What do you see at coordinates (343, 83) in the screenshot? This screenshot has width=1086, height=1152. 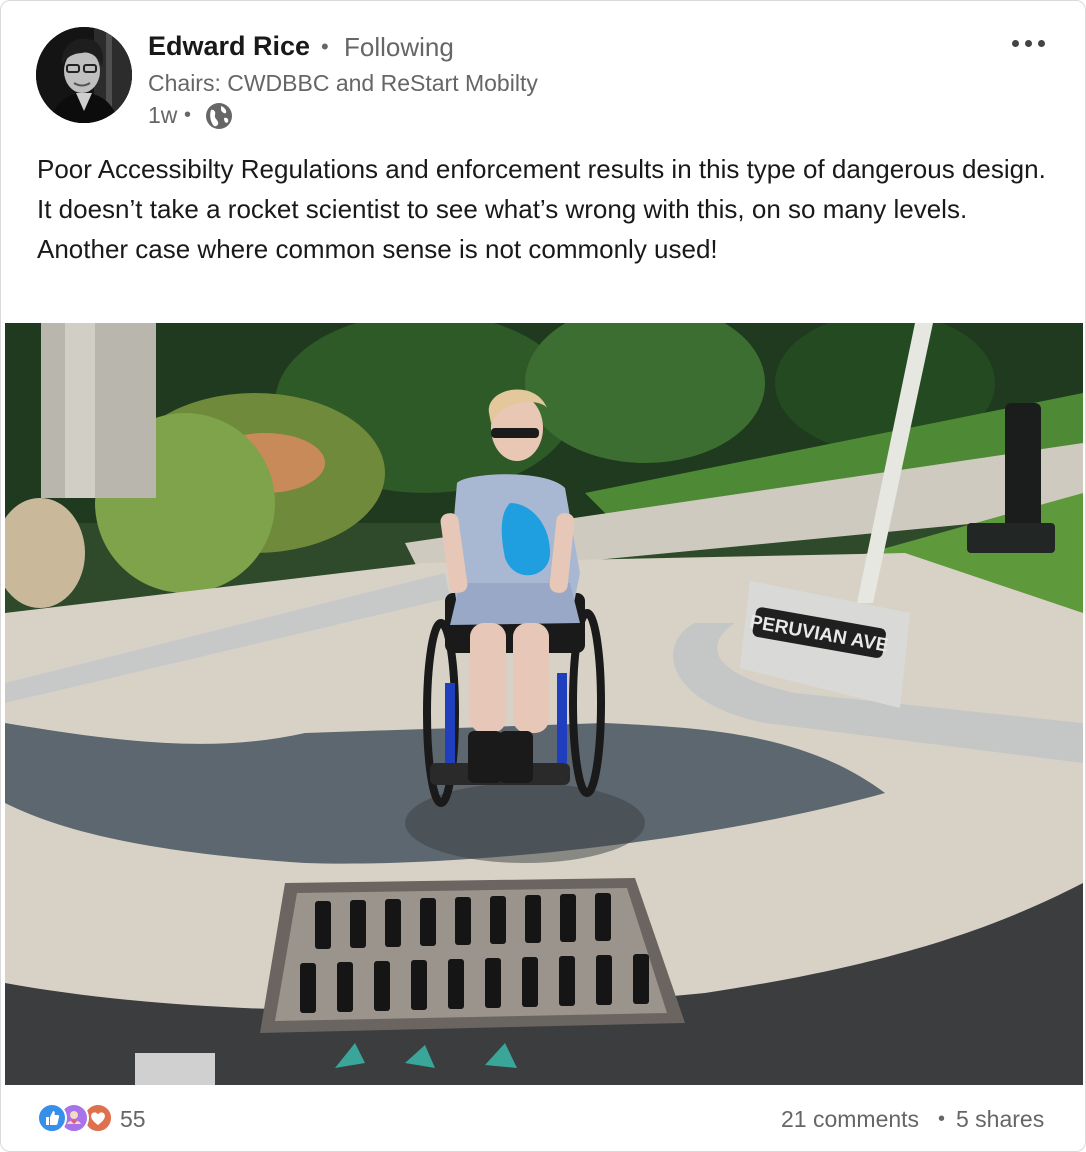 I see `author-headline: Chairs: CWDBBC and ReStart Mobilty` at bounding box center [343, 83].